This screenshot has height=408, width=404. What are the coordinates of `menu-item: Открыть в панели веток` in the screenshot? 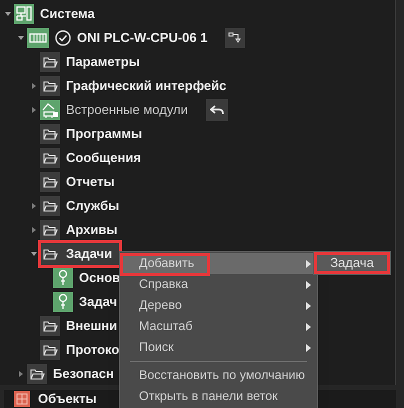 It's located at (218, 396).